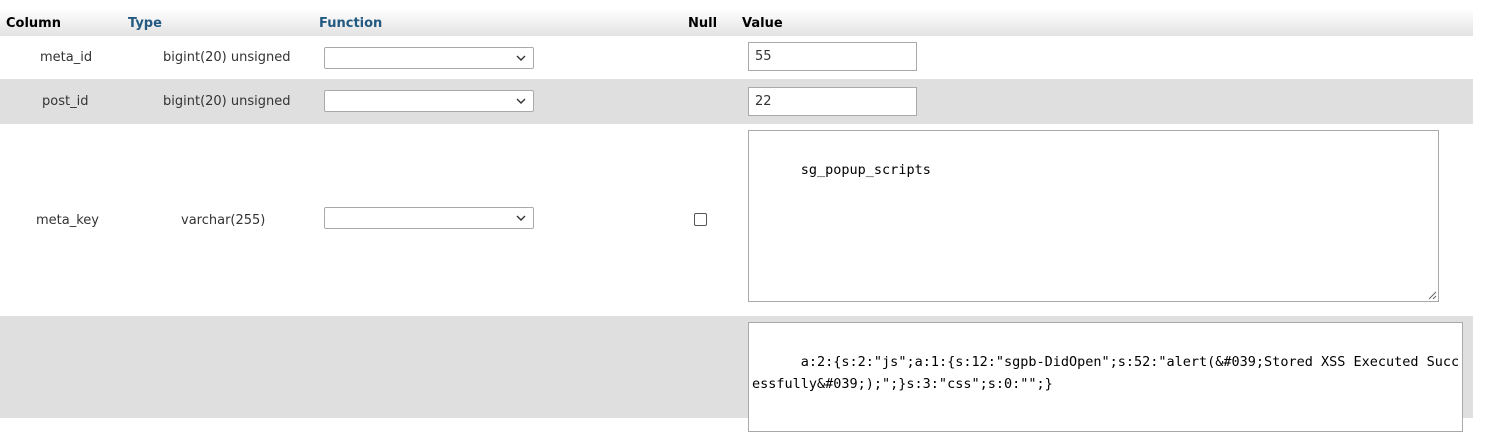 The image size is (1498, 432). Describe the element at coordinates (67, 220) in the screenshot. I see `column-name: meta_key` at that location.